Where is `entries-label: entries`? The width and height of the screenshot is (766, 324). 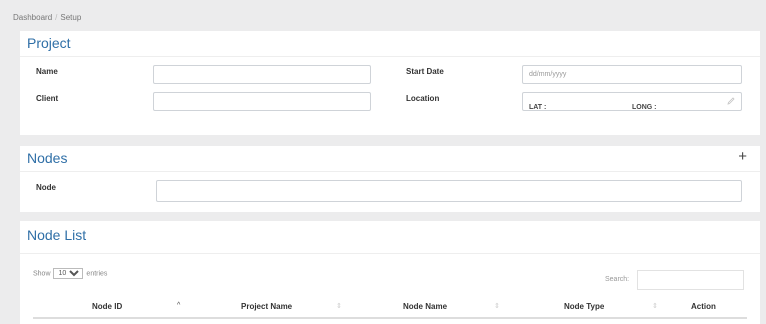 entries-label: entries is located at coordinates (97, 274).